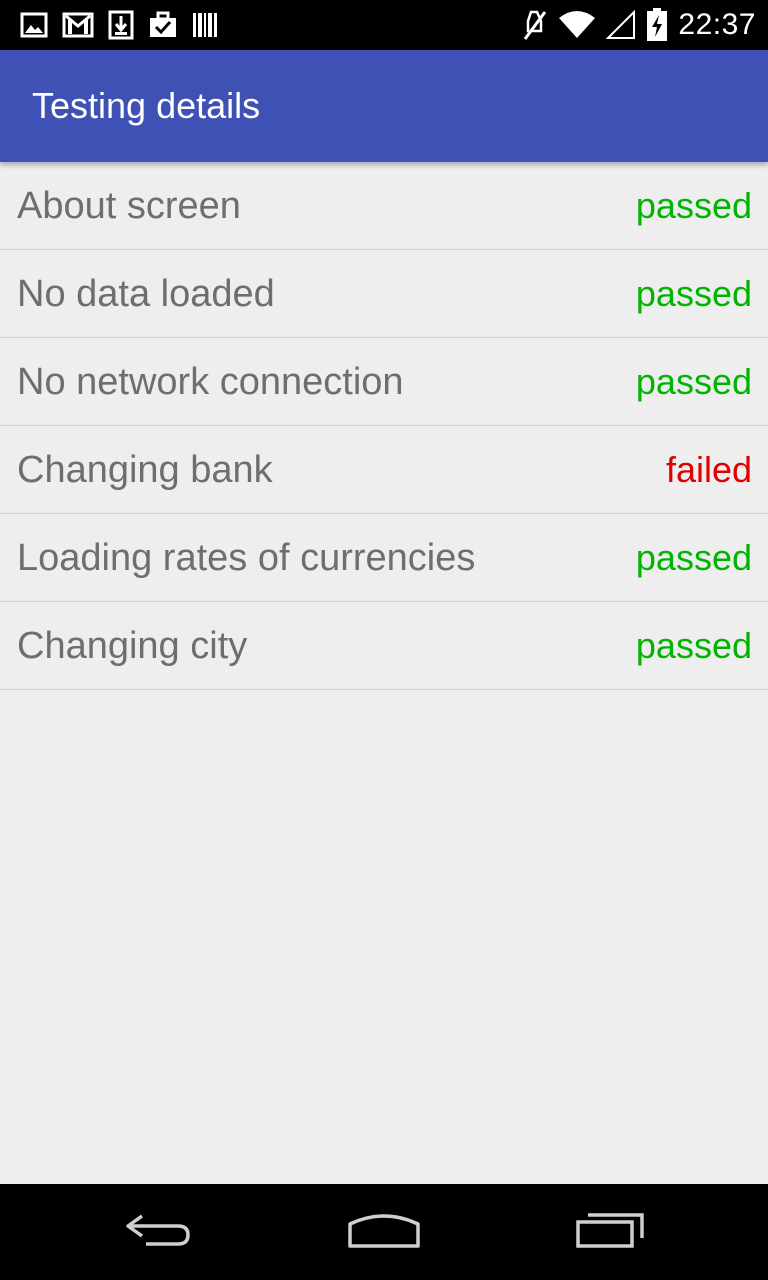 The height and width of the screenshot is (1280, 768). I want to click on test-name: Changing city, so click(132, 646).